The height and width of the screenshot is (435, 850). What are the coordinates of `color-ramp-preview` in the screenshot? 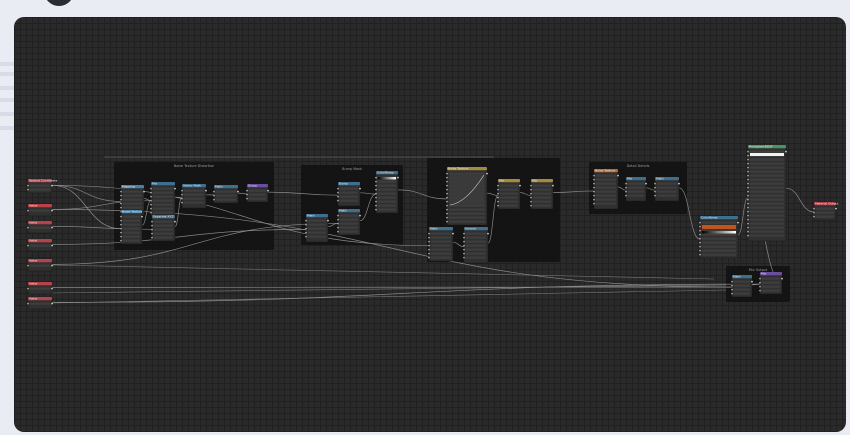 It's located at (387, 178).